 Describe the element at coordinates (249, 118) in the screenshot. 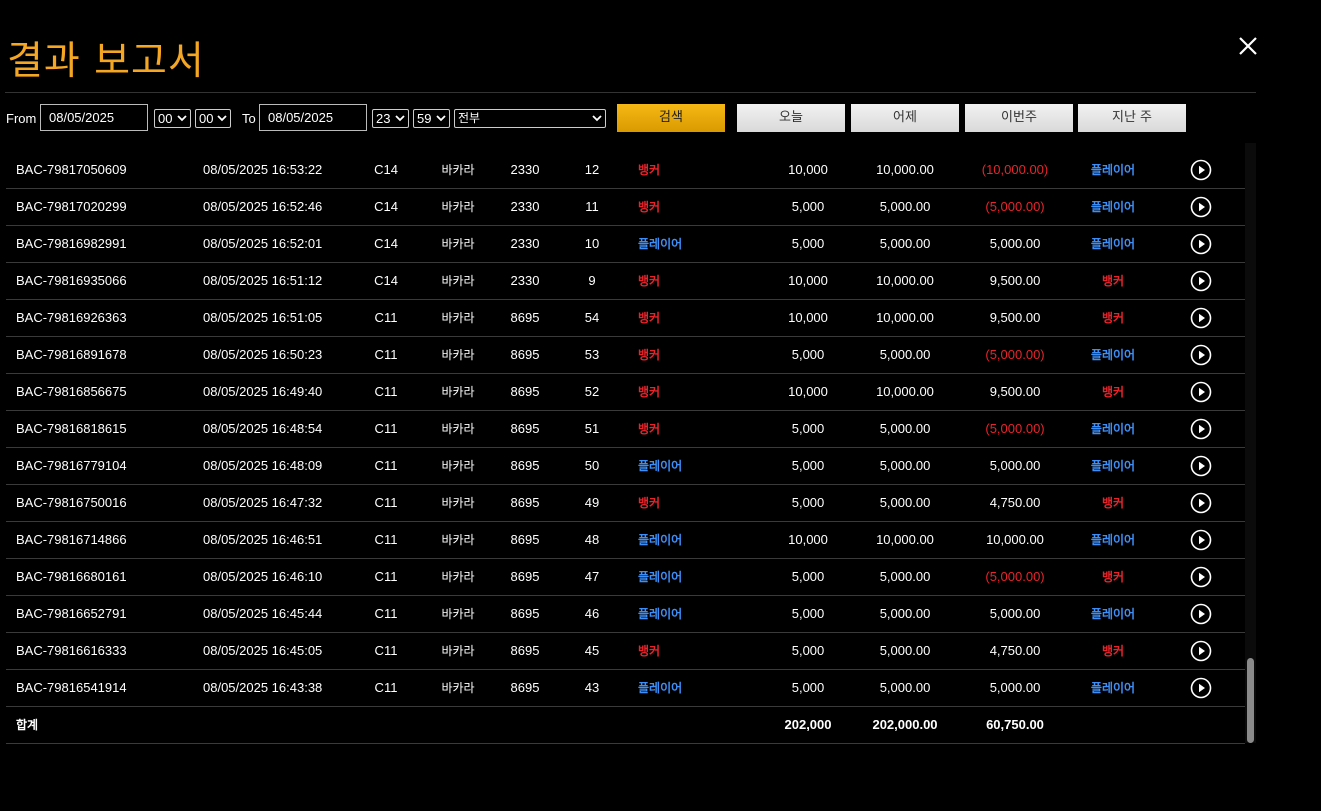

I see `to-label: To` at that location.